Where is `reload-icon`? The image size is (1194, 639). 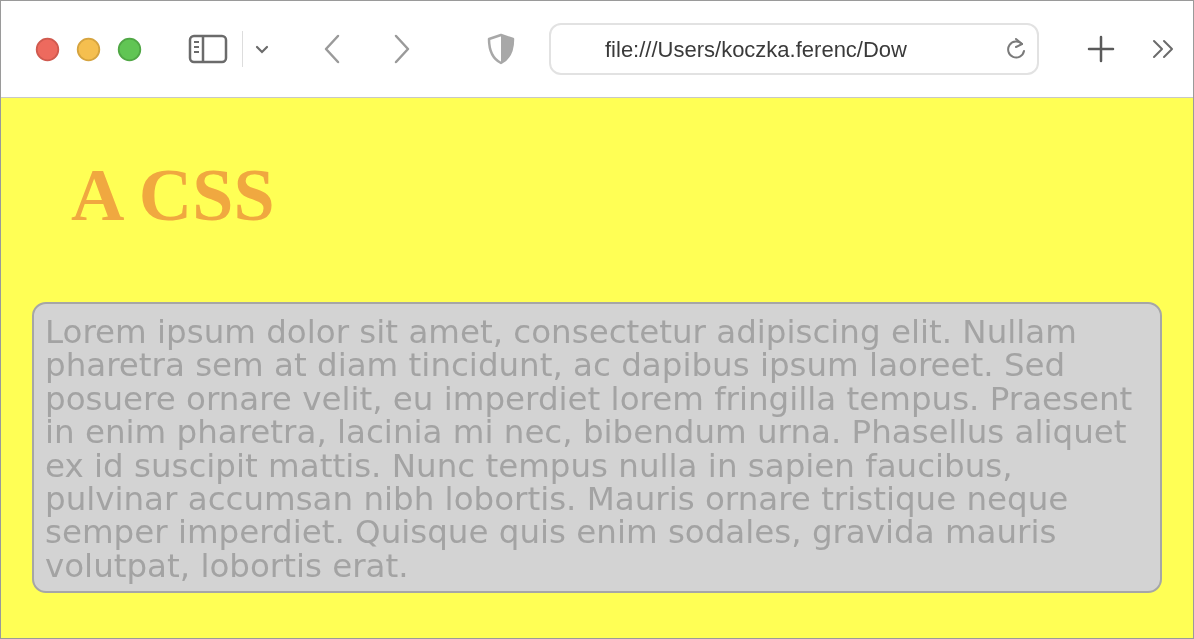
reload-icon is located at coordinates (1016, 49).